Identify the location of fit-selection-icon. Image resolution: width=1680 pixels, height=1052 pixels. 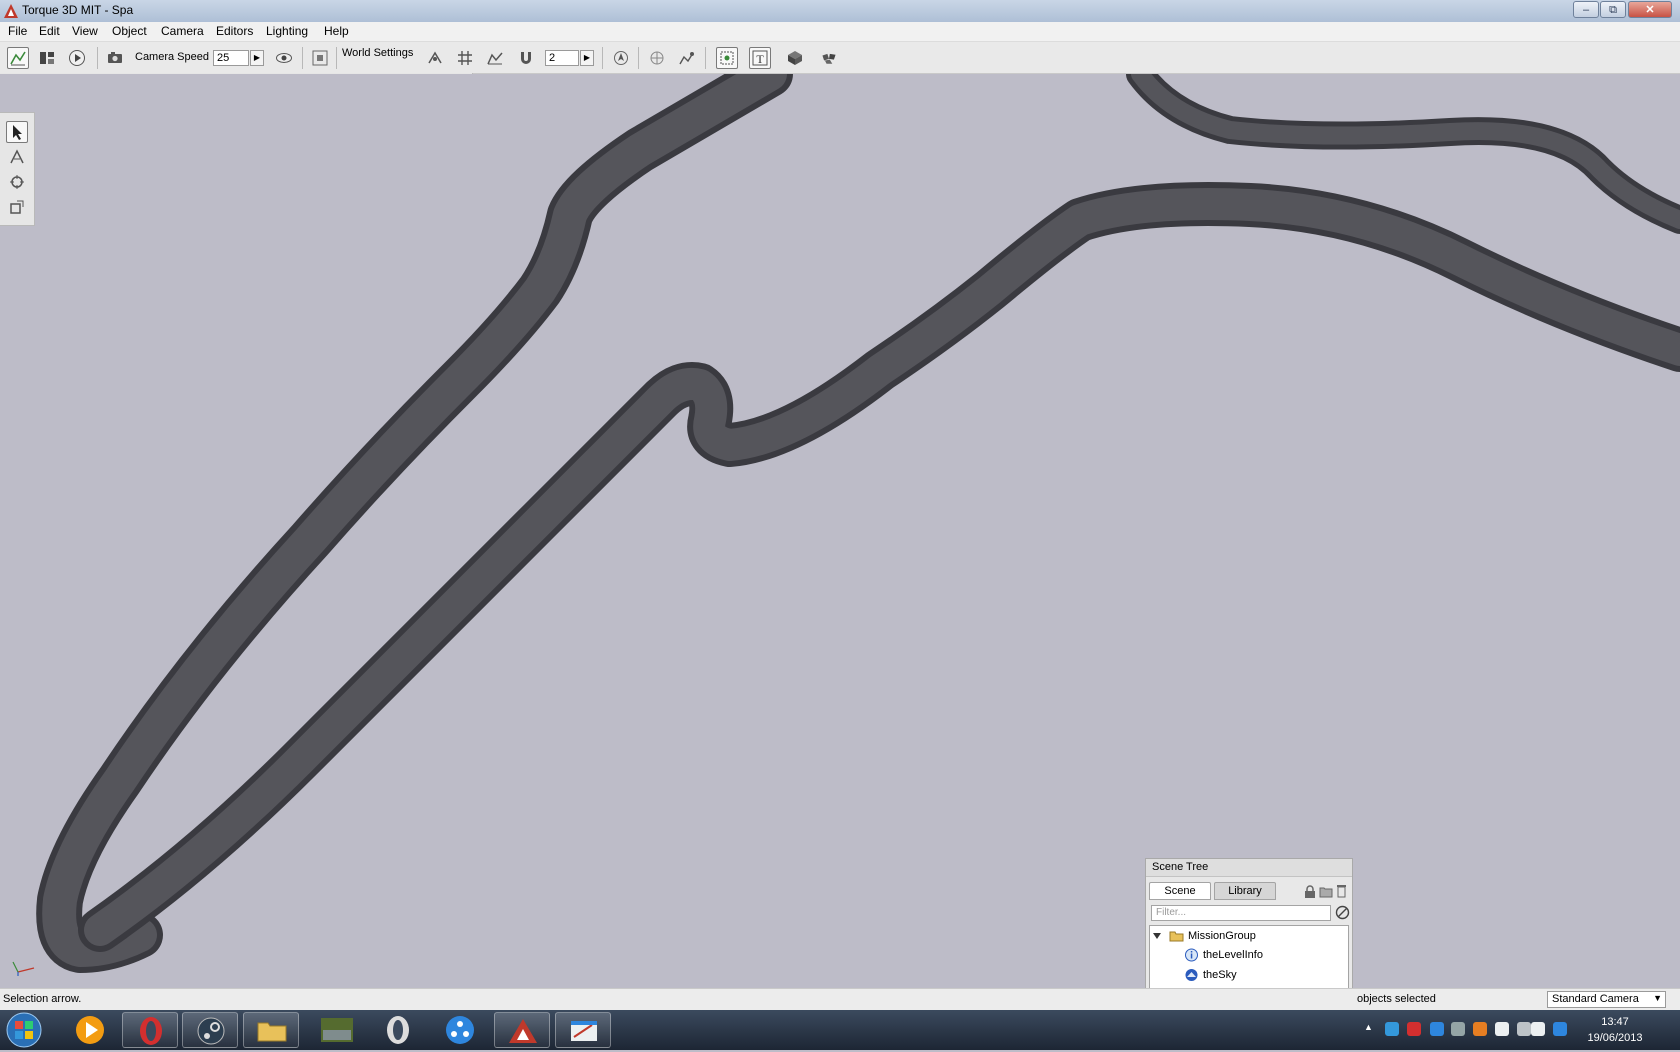
(320, 58).